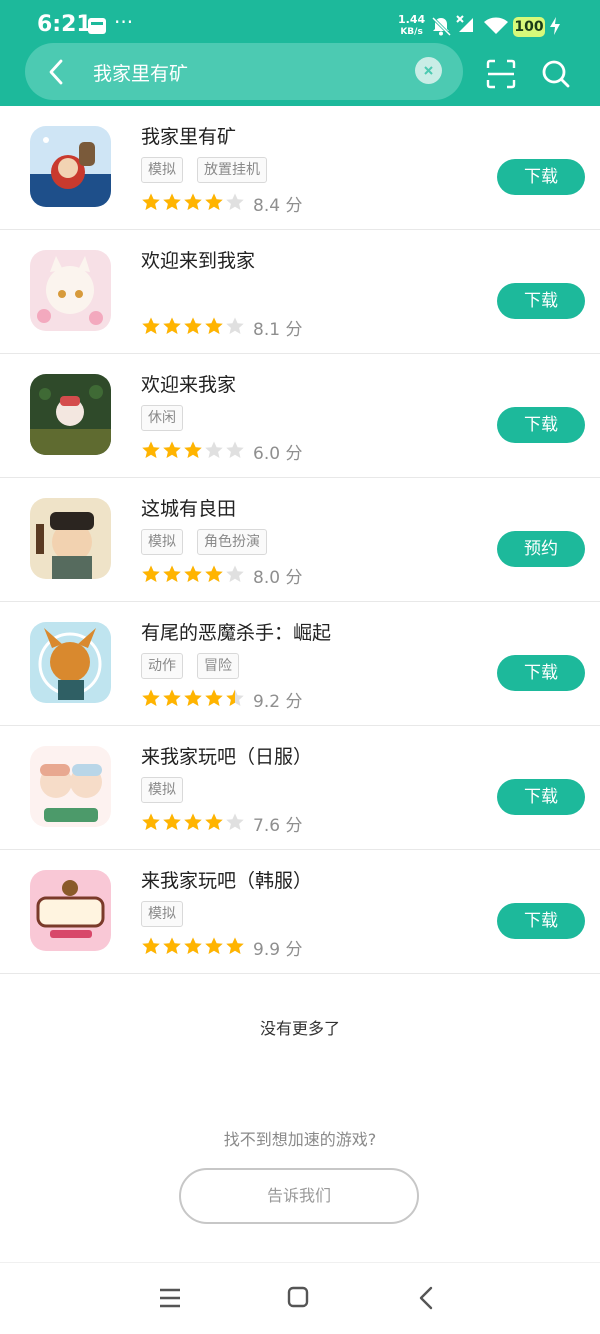 This screenshot has width=600, height=1334. I want to click on game-title: 有尾的恶魔杀手：崛起, so click(236, 633).